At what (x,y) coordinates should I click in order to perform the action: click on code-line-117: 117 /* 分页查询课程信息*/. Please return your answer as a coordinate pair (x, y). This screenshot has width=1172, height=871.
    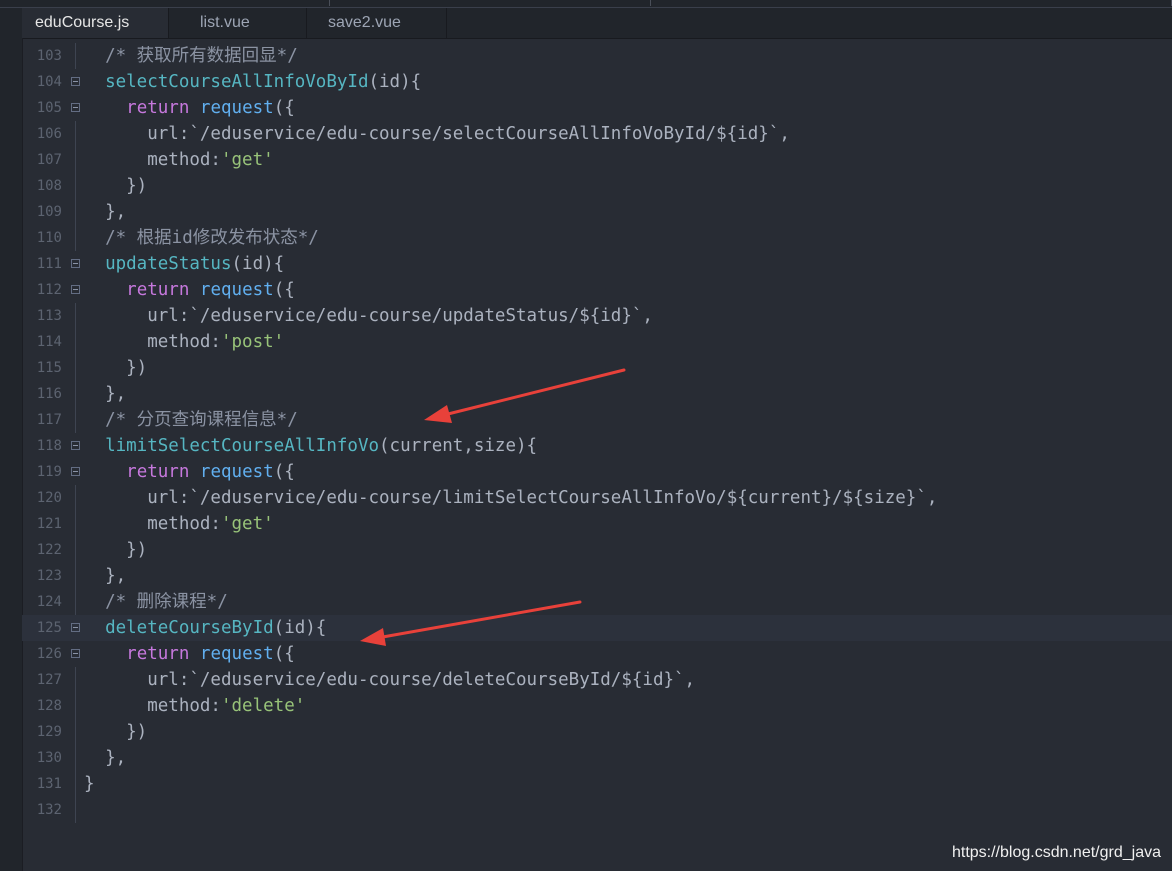
    Looking at the image, I should click on (597, 420).